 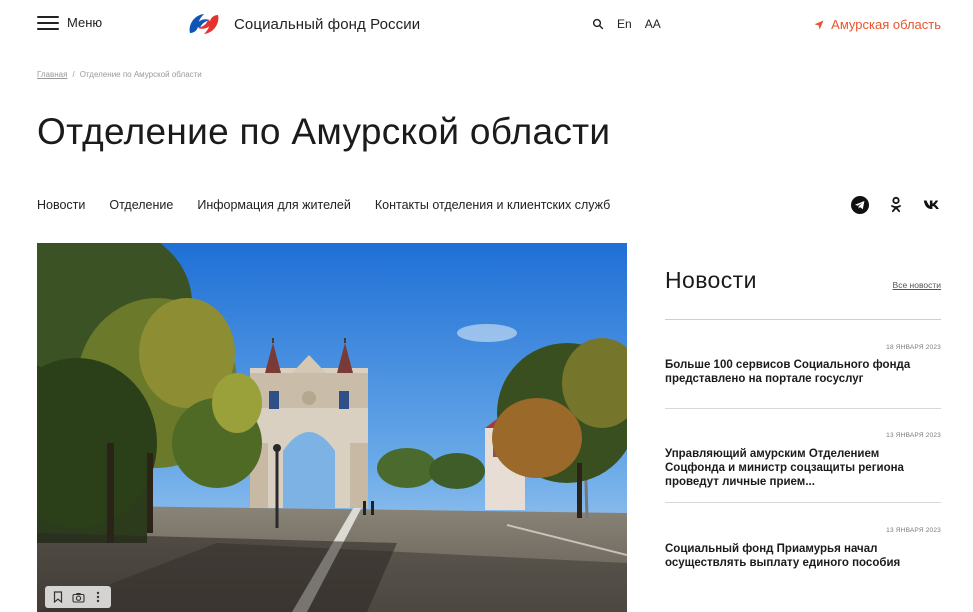 I want to click on region-selector: Амурская область, so click(x=877, y=24).